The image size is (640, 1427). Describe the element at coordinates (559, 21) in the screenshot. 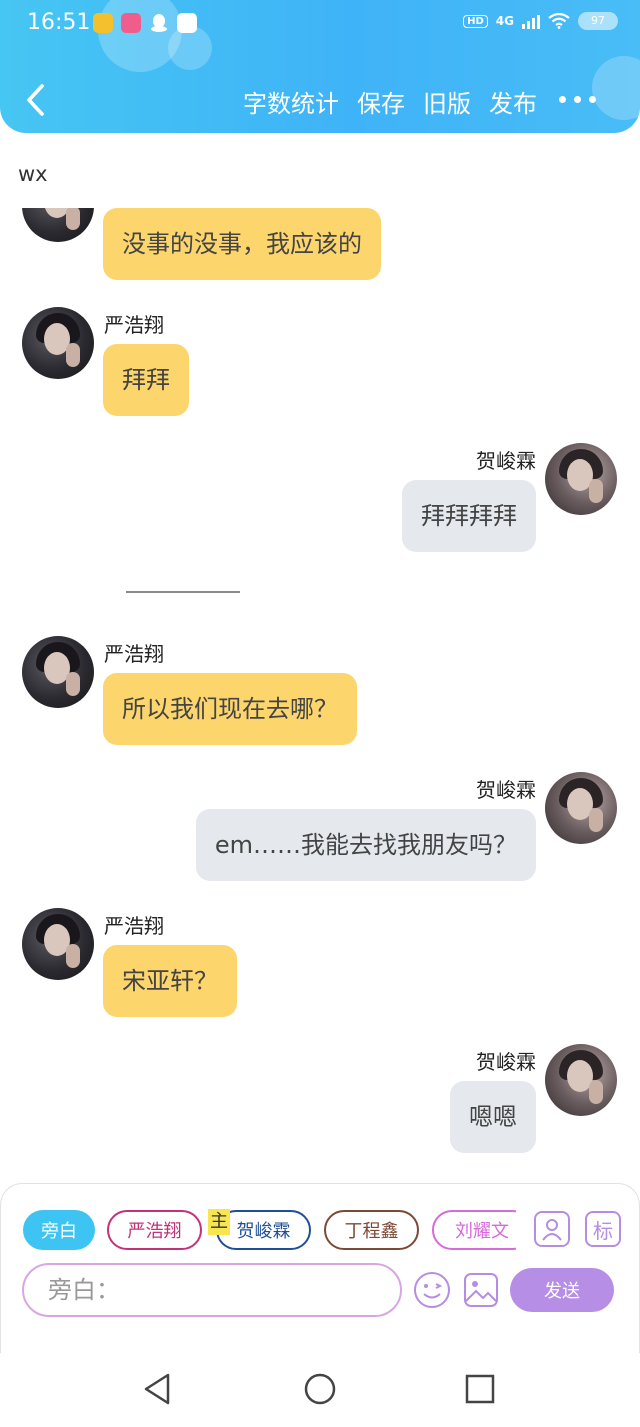

I see `wifi-icon` at that location.